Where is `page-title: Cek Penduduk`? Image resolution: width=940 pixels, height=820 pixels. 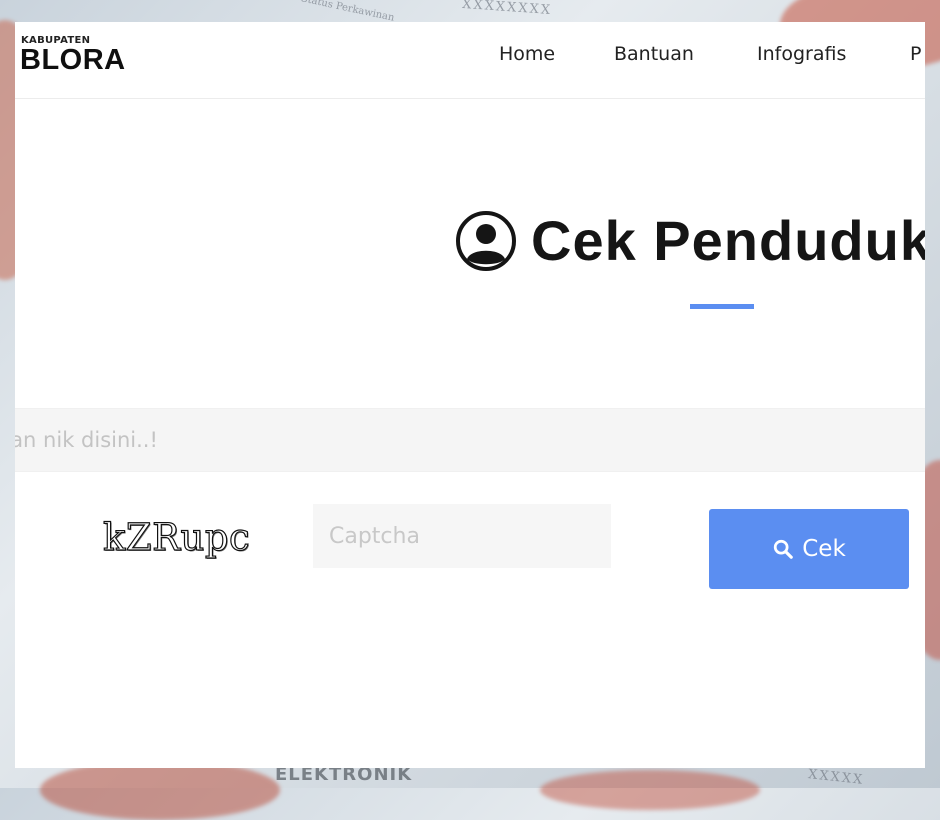
page-title: Cek Penduduk is located at coordinates (690, 240).